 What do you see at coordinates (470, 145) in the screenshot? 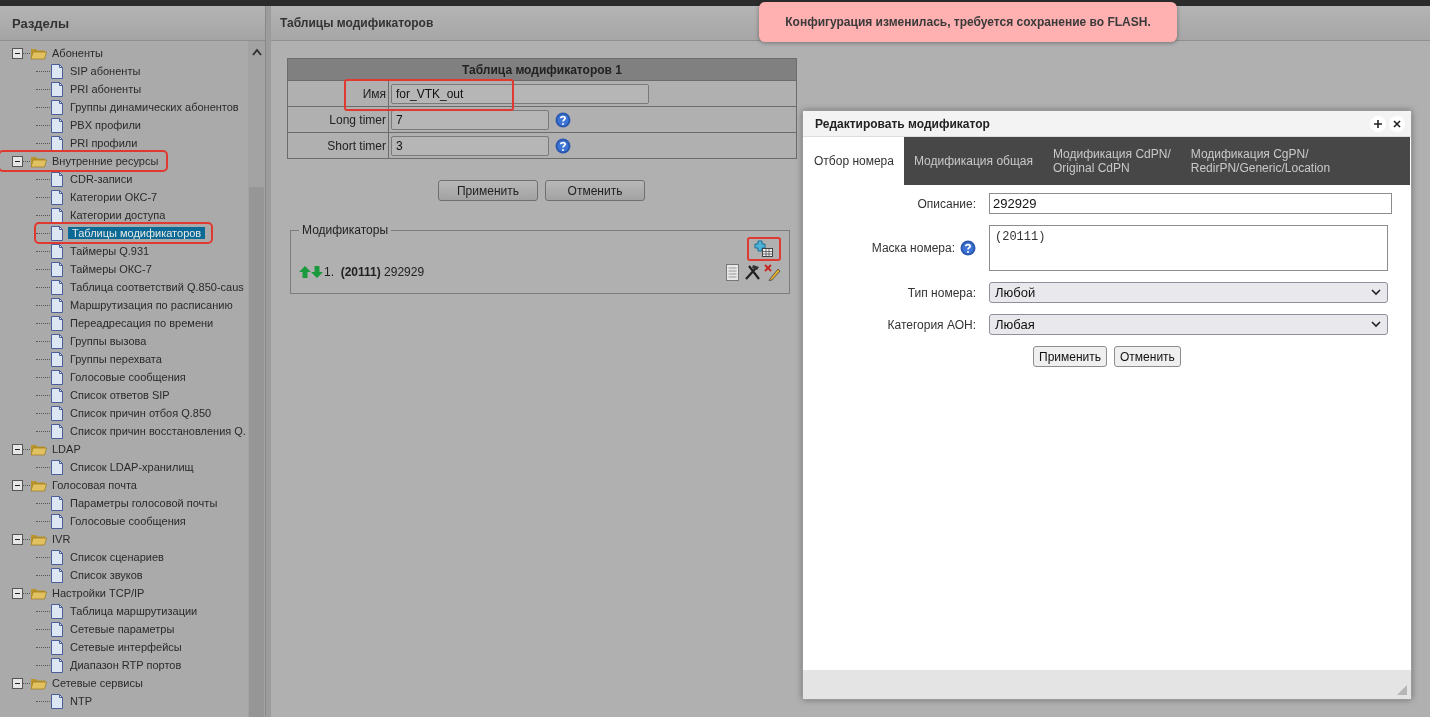
I see `input-field: 3` at bounding box center [470, 145].